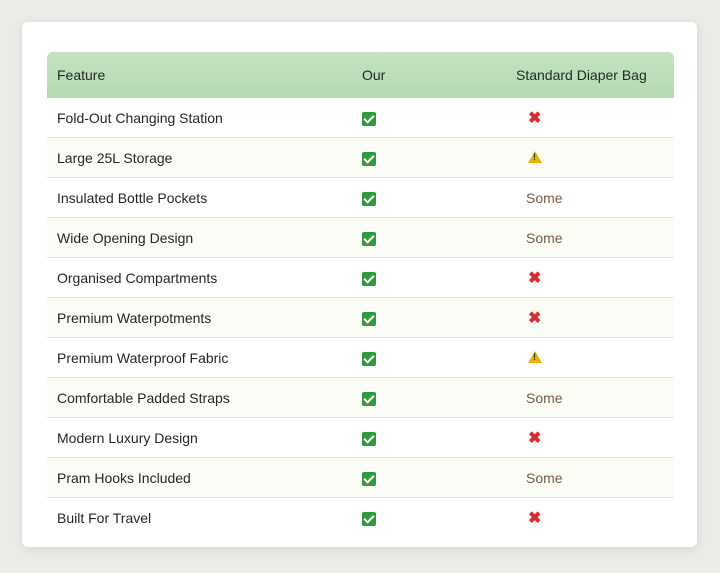 Image resolution: width=720 pixels, height=573 pixels. I want to click on table-row: Comfortable Padded Straps Some, so click(360, 398).